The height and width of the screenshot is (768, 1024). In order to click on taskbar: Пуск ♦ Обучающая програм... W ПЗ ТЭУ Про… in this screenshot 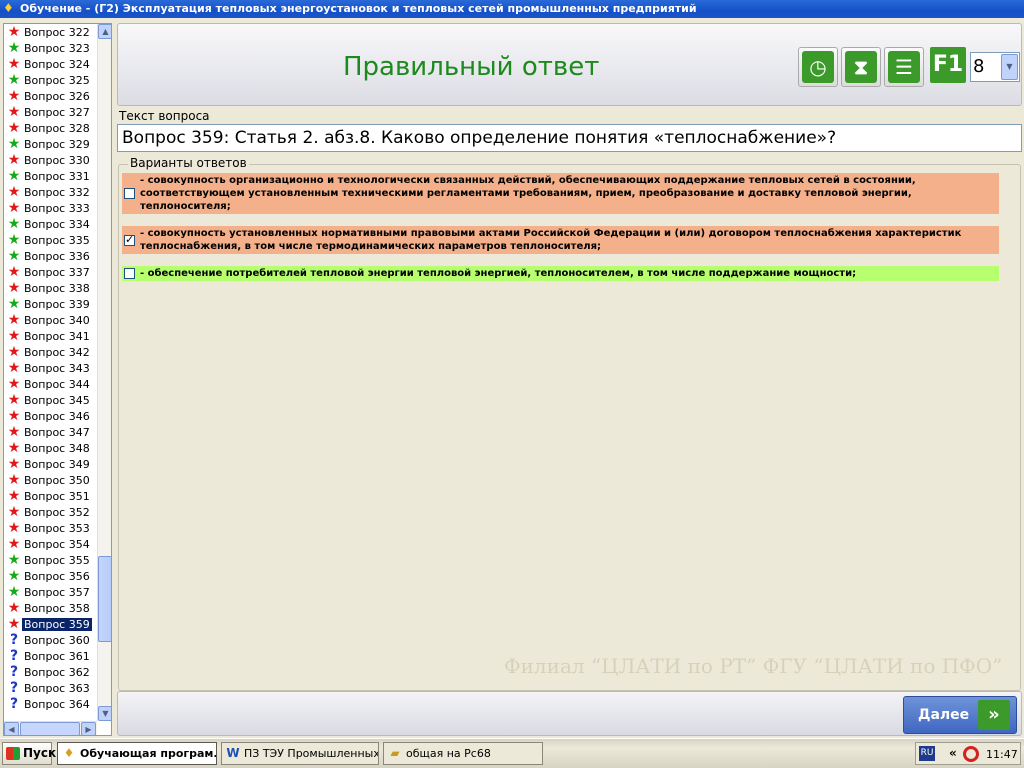, I will do `click(512, 753)`.